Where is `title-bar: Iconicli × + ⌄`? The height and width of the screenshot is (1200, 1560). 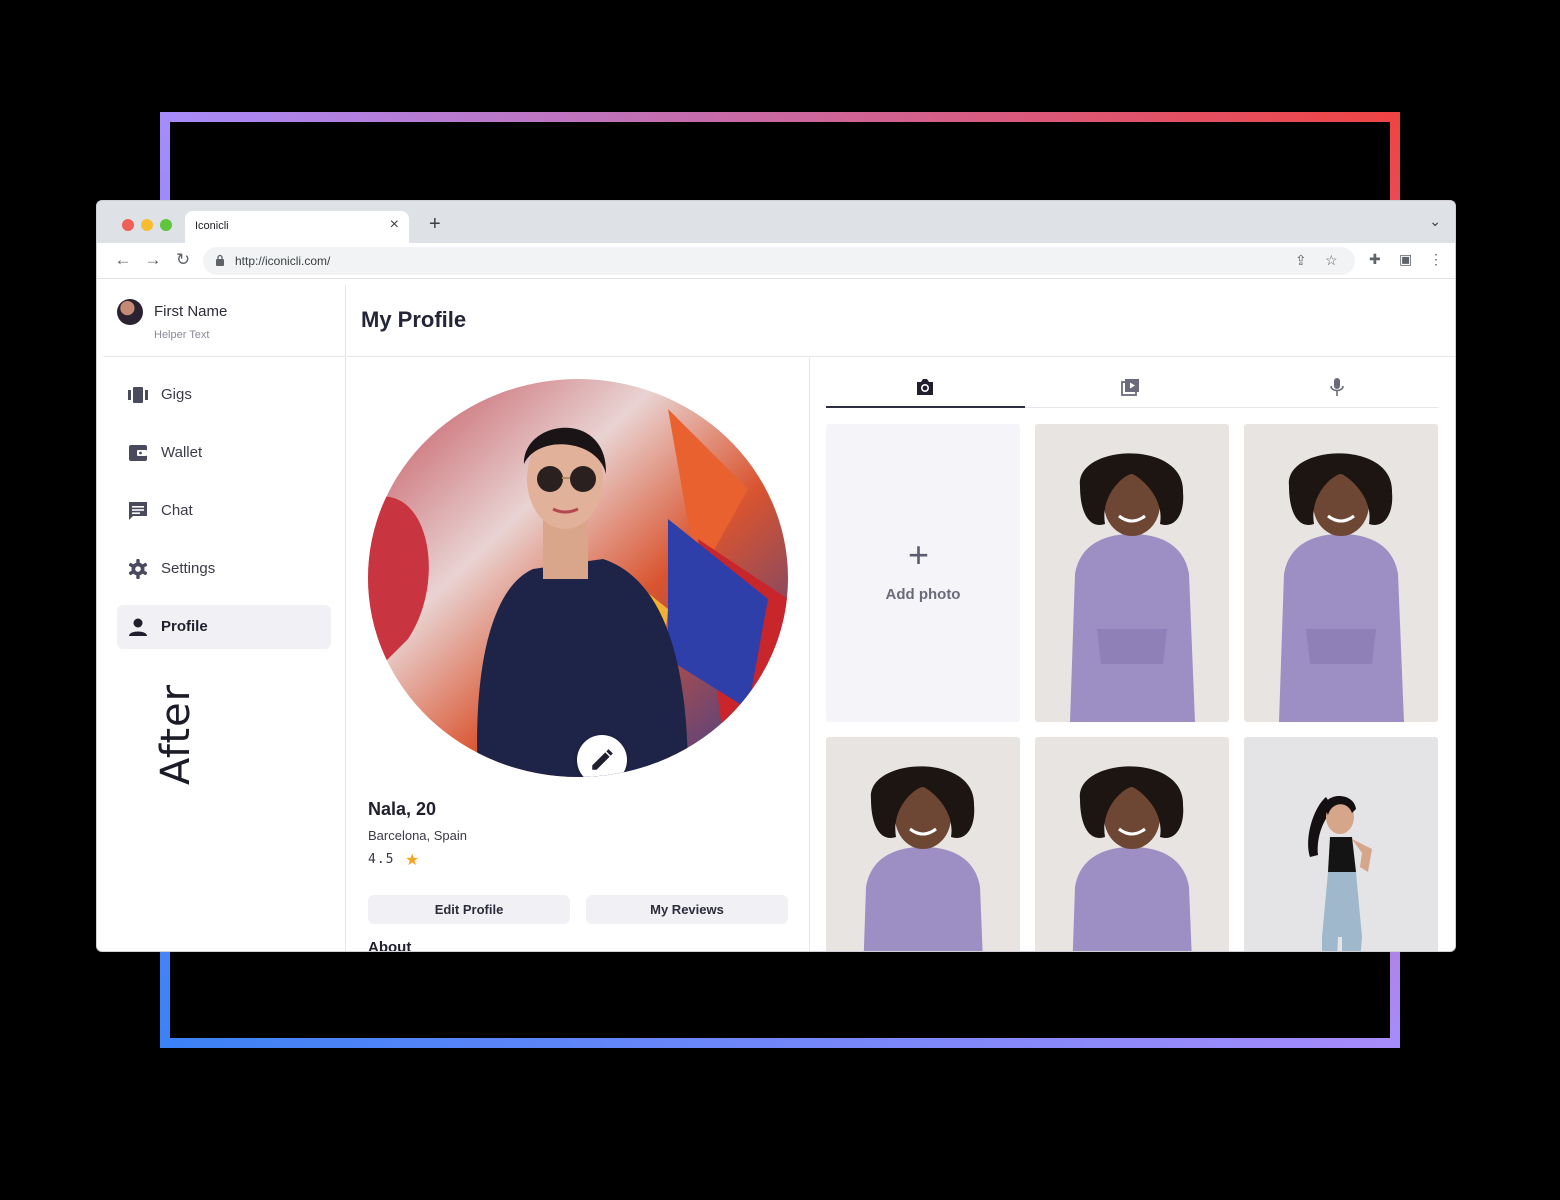 title-bar: Iconicli × + ⌄ is located at coordinates (776, 222).